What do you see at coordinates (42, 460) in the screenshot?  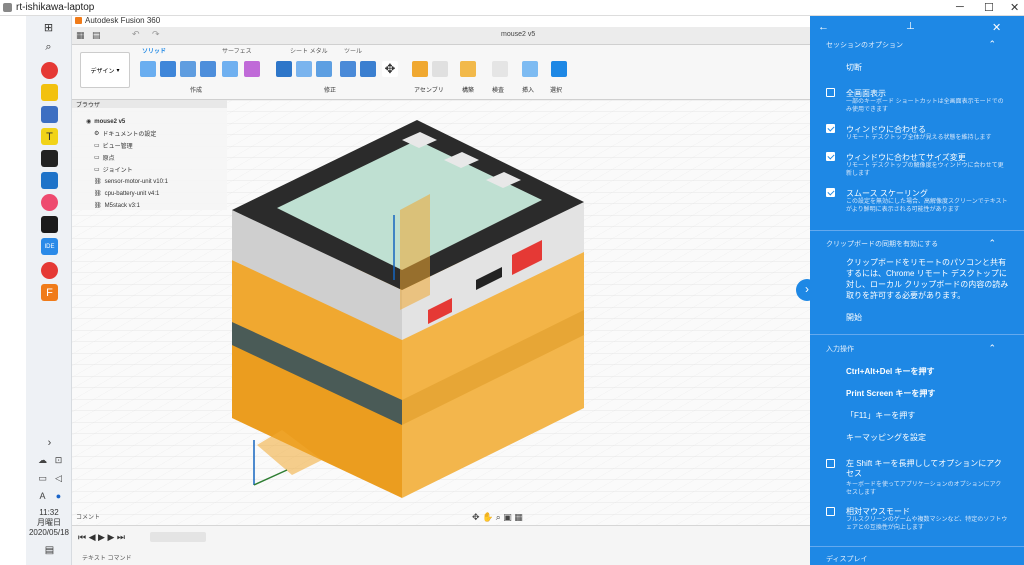 I see `cloud-icon: ☁` at bounding box center [42, 460].